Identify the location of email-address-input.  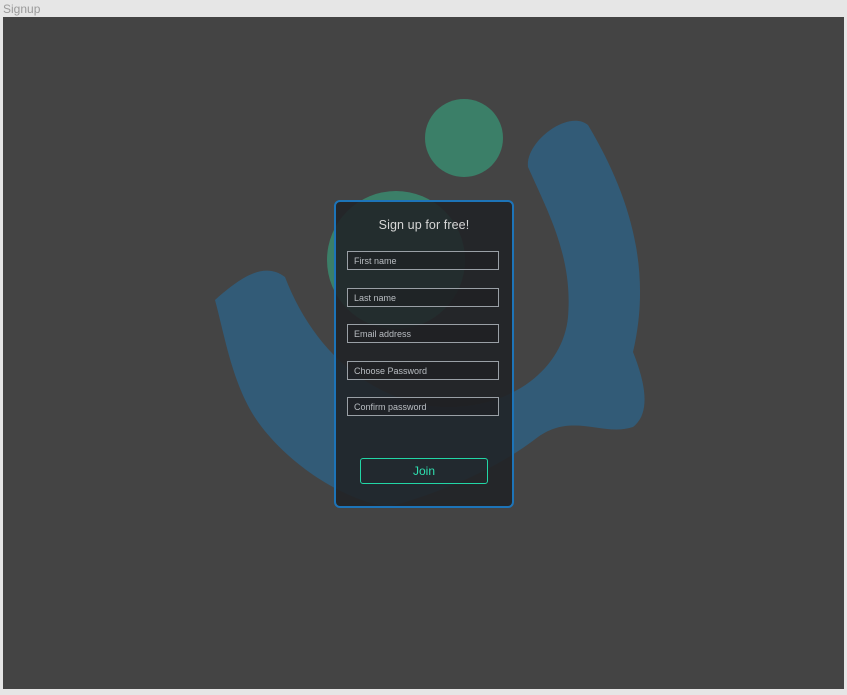
(423, 333).